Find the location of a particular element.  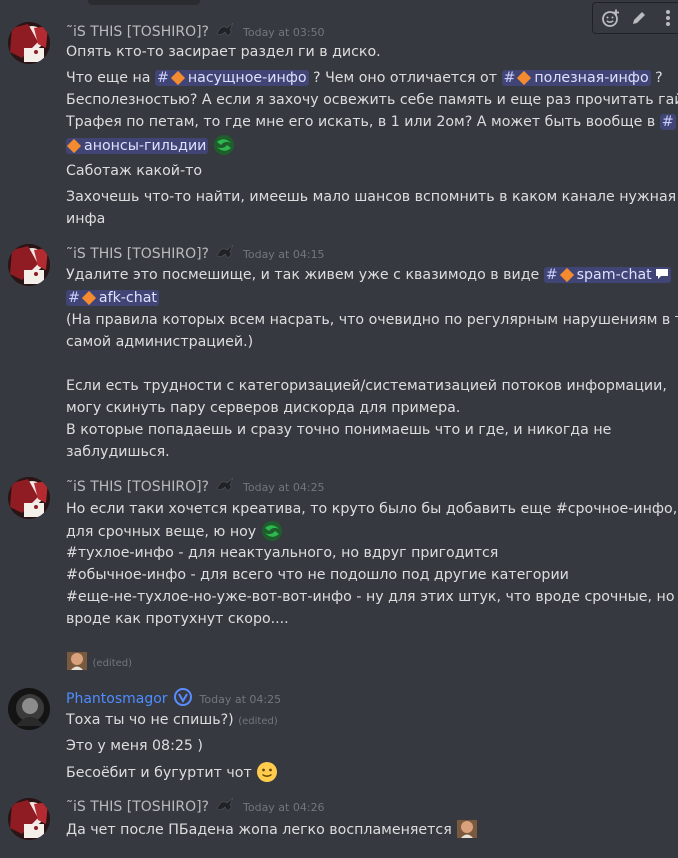

hypesquad-badge-icon is located at coordinates (182, 699).